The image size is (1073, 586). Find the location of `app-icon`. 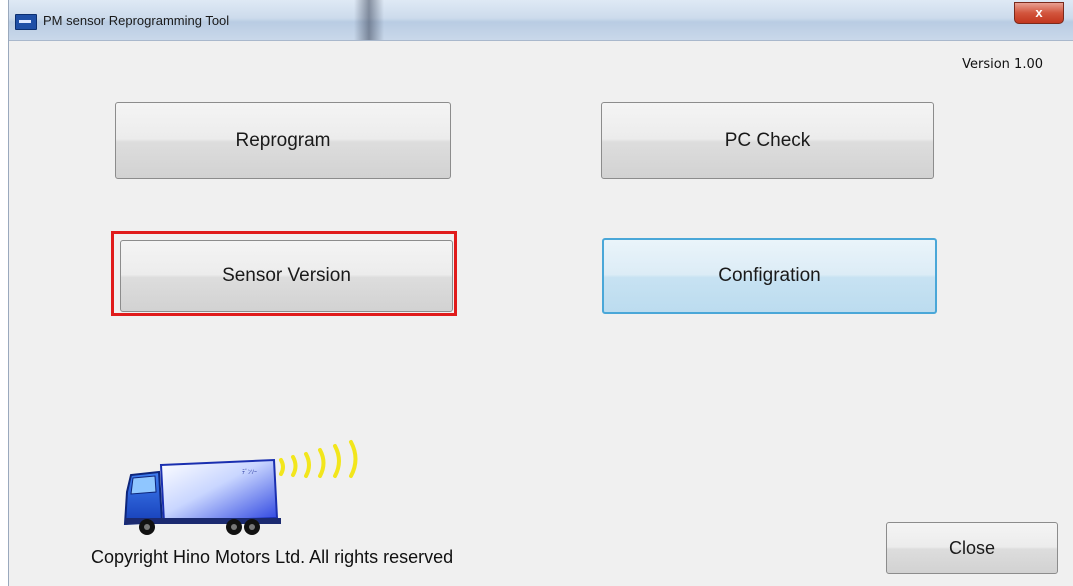

app-icon is located at coordinates (26, 22).